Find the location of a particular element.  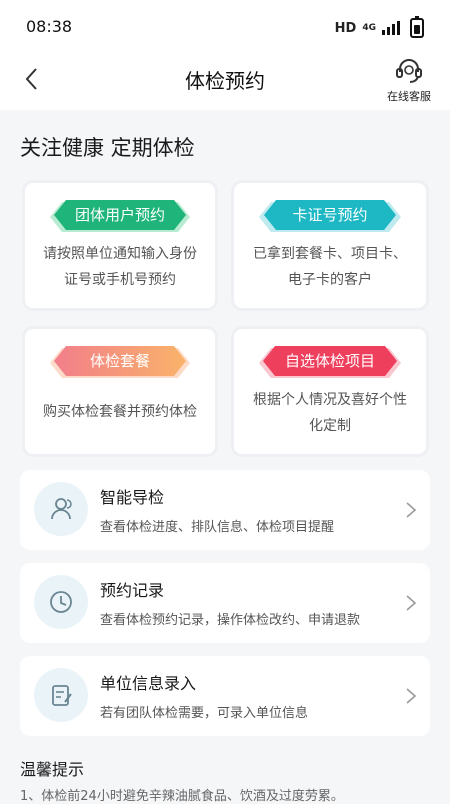

booking-records-item: 预约记录 查看体检预约记录，操作体检改约、申请退款 is located at coordinates (225, 603).